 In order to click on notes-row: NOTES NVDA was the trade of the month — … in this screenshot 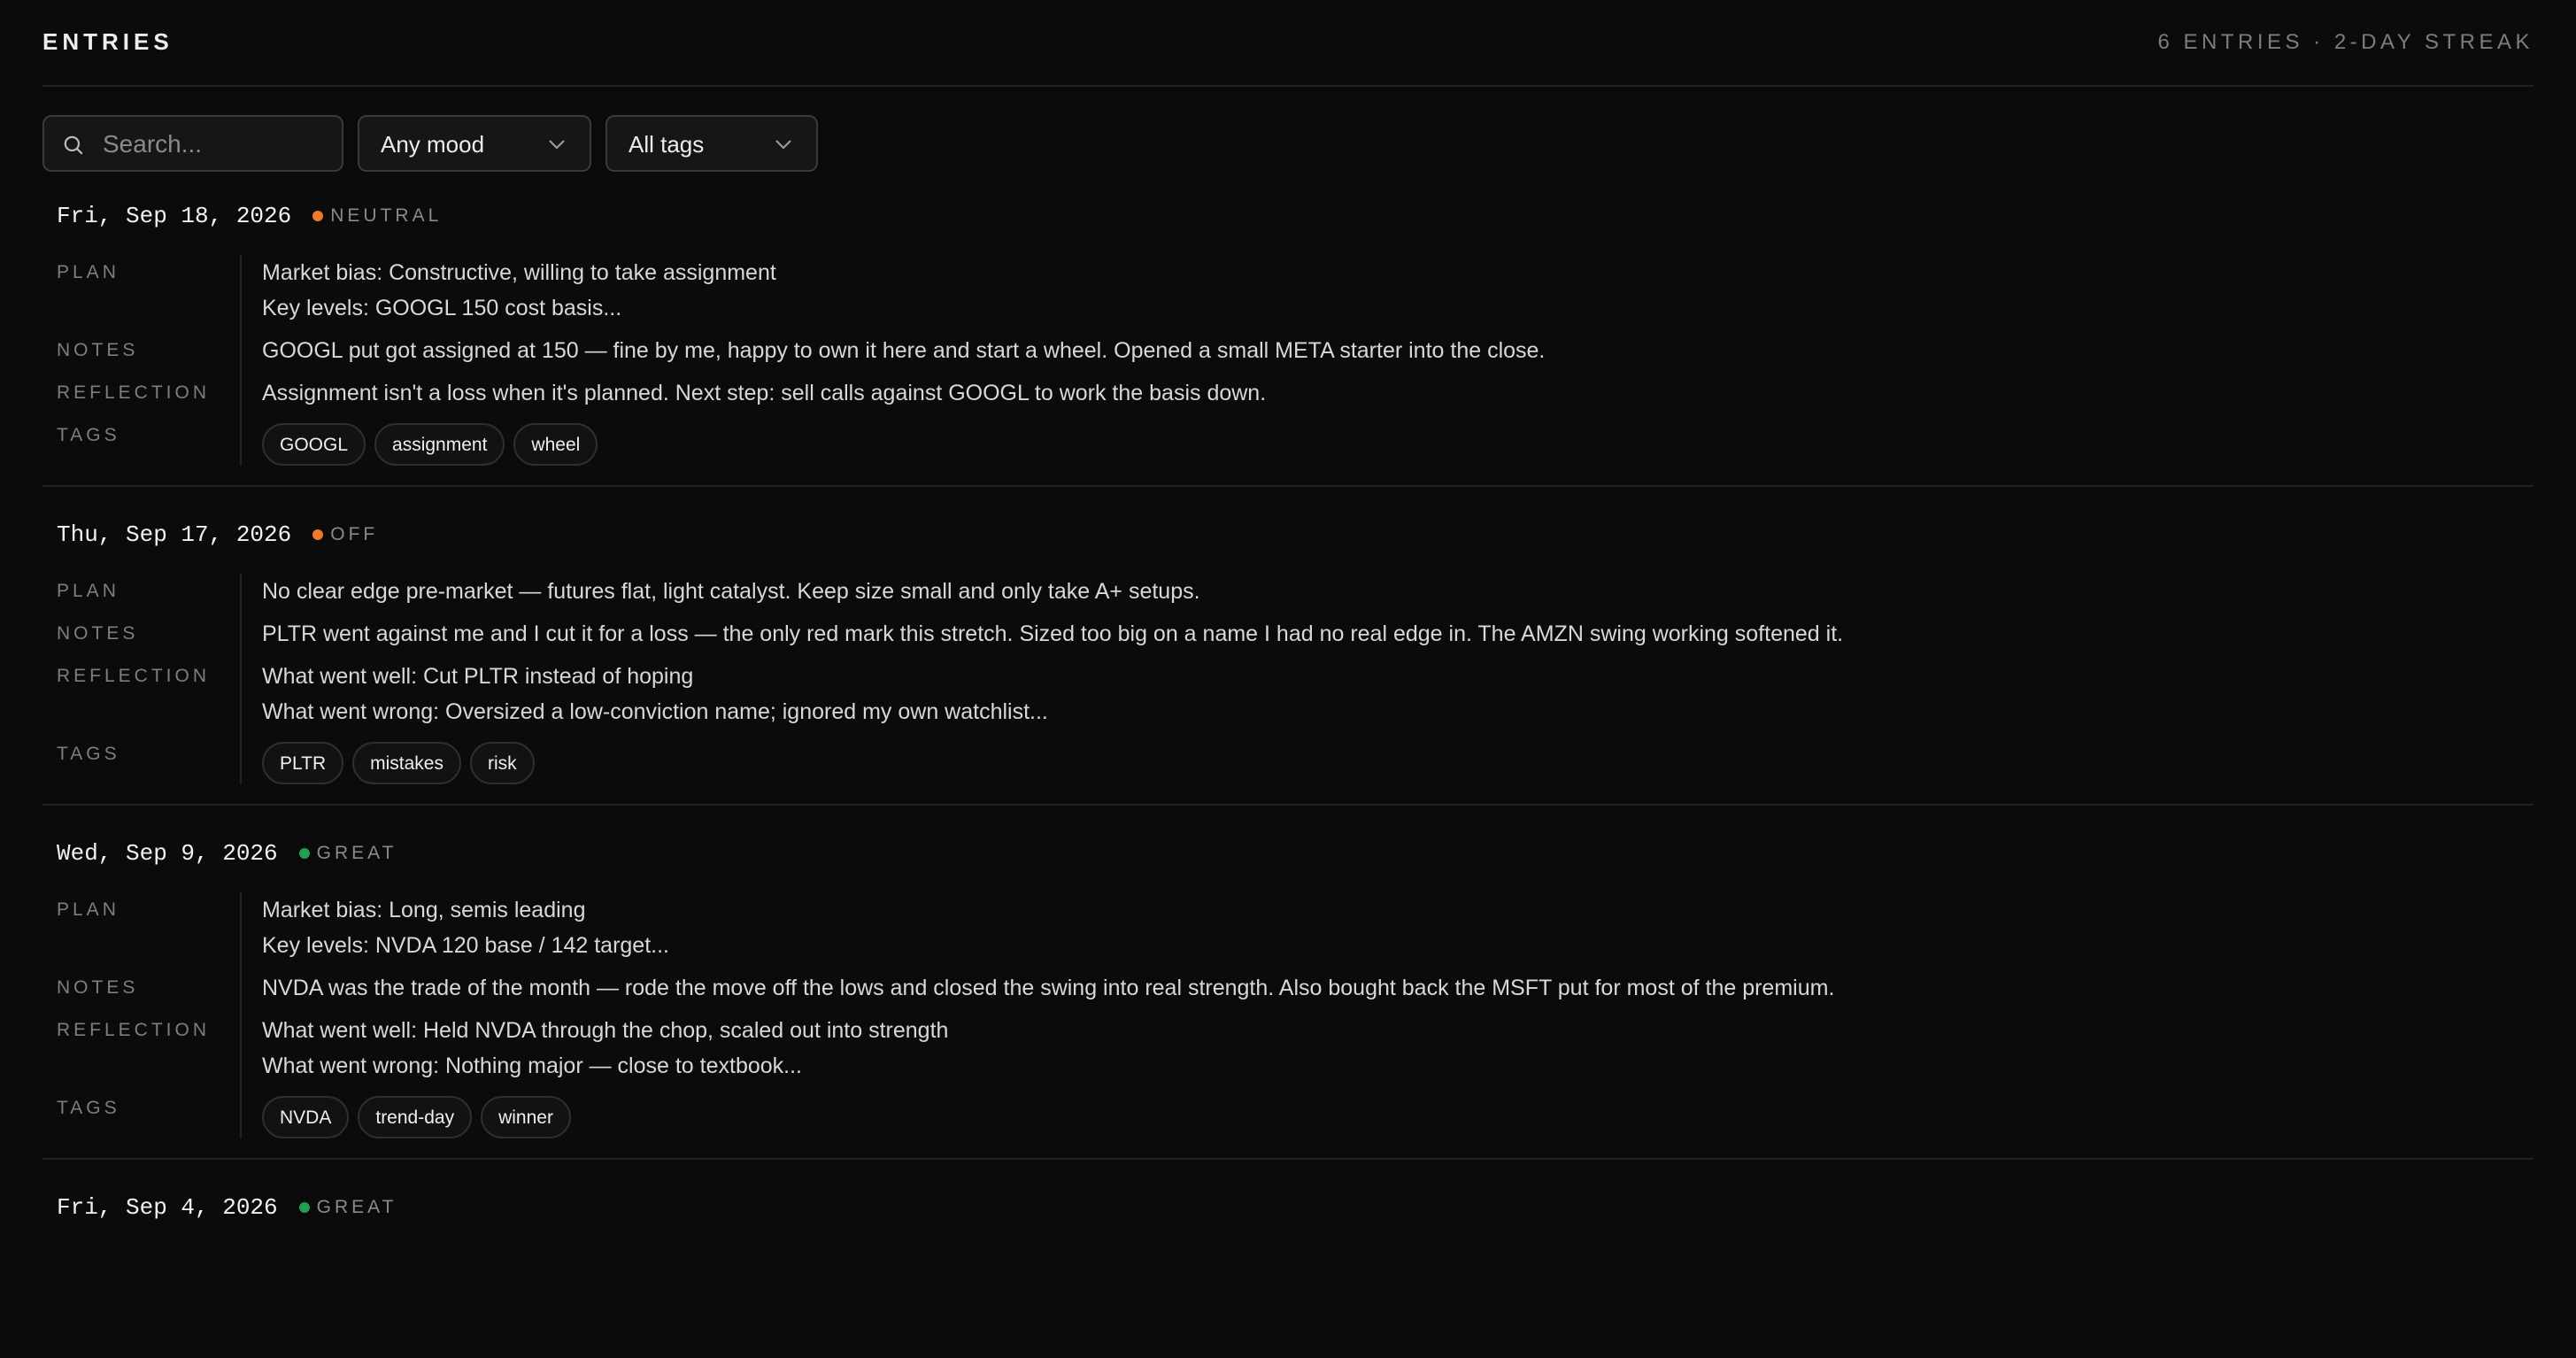, I will do `click(1295, 988)`.